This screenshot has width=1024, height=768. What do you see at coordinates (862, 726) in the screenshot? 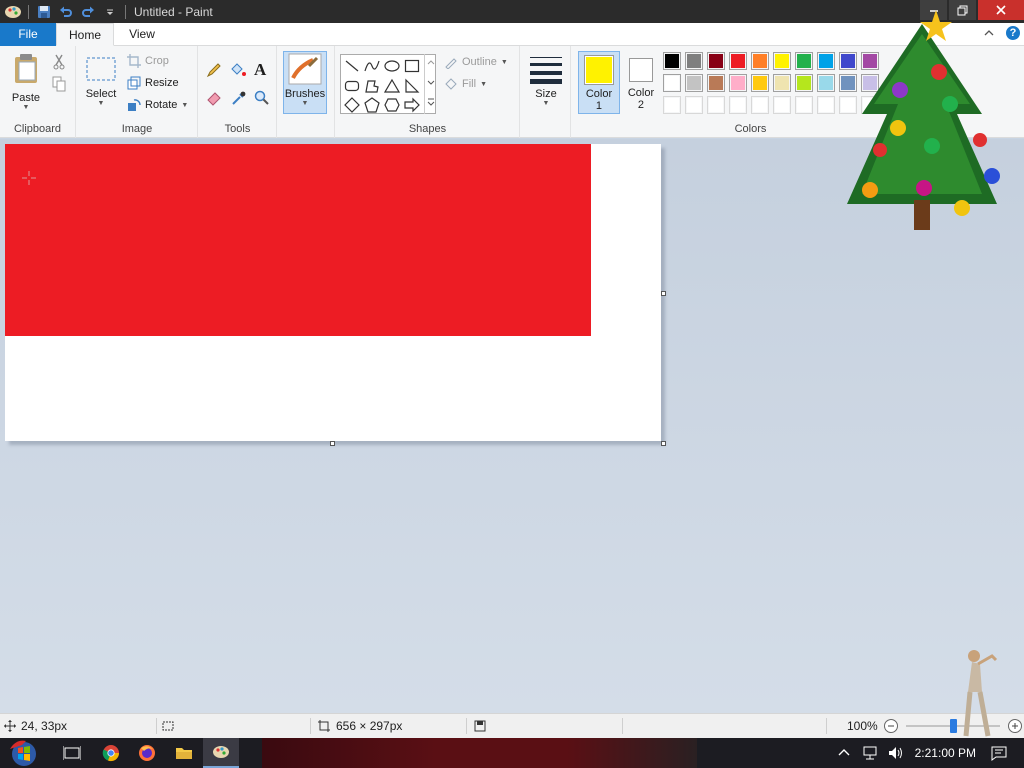
I see `zoom-level: 100%` at bounding box center [862, 726].